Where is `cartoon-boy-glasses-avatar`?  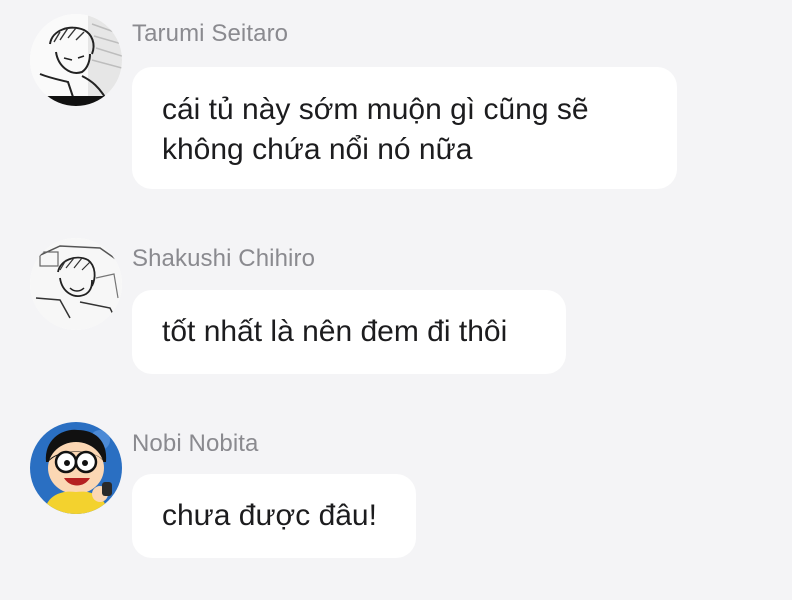 cartoon-boy-glasses-avatar is located at coordinates (76, 468).